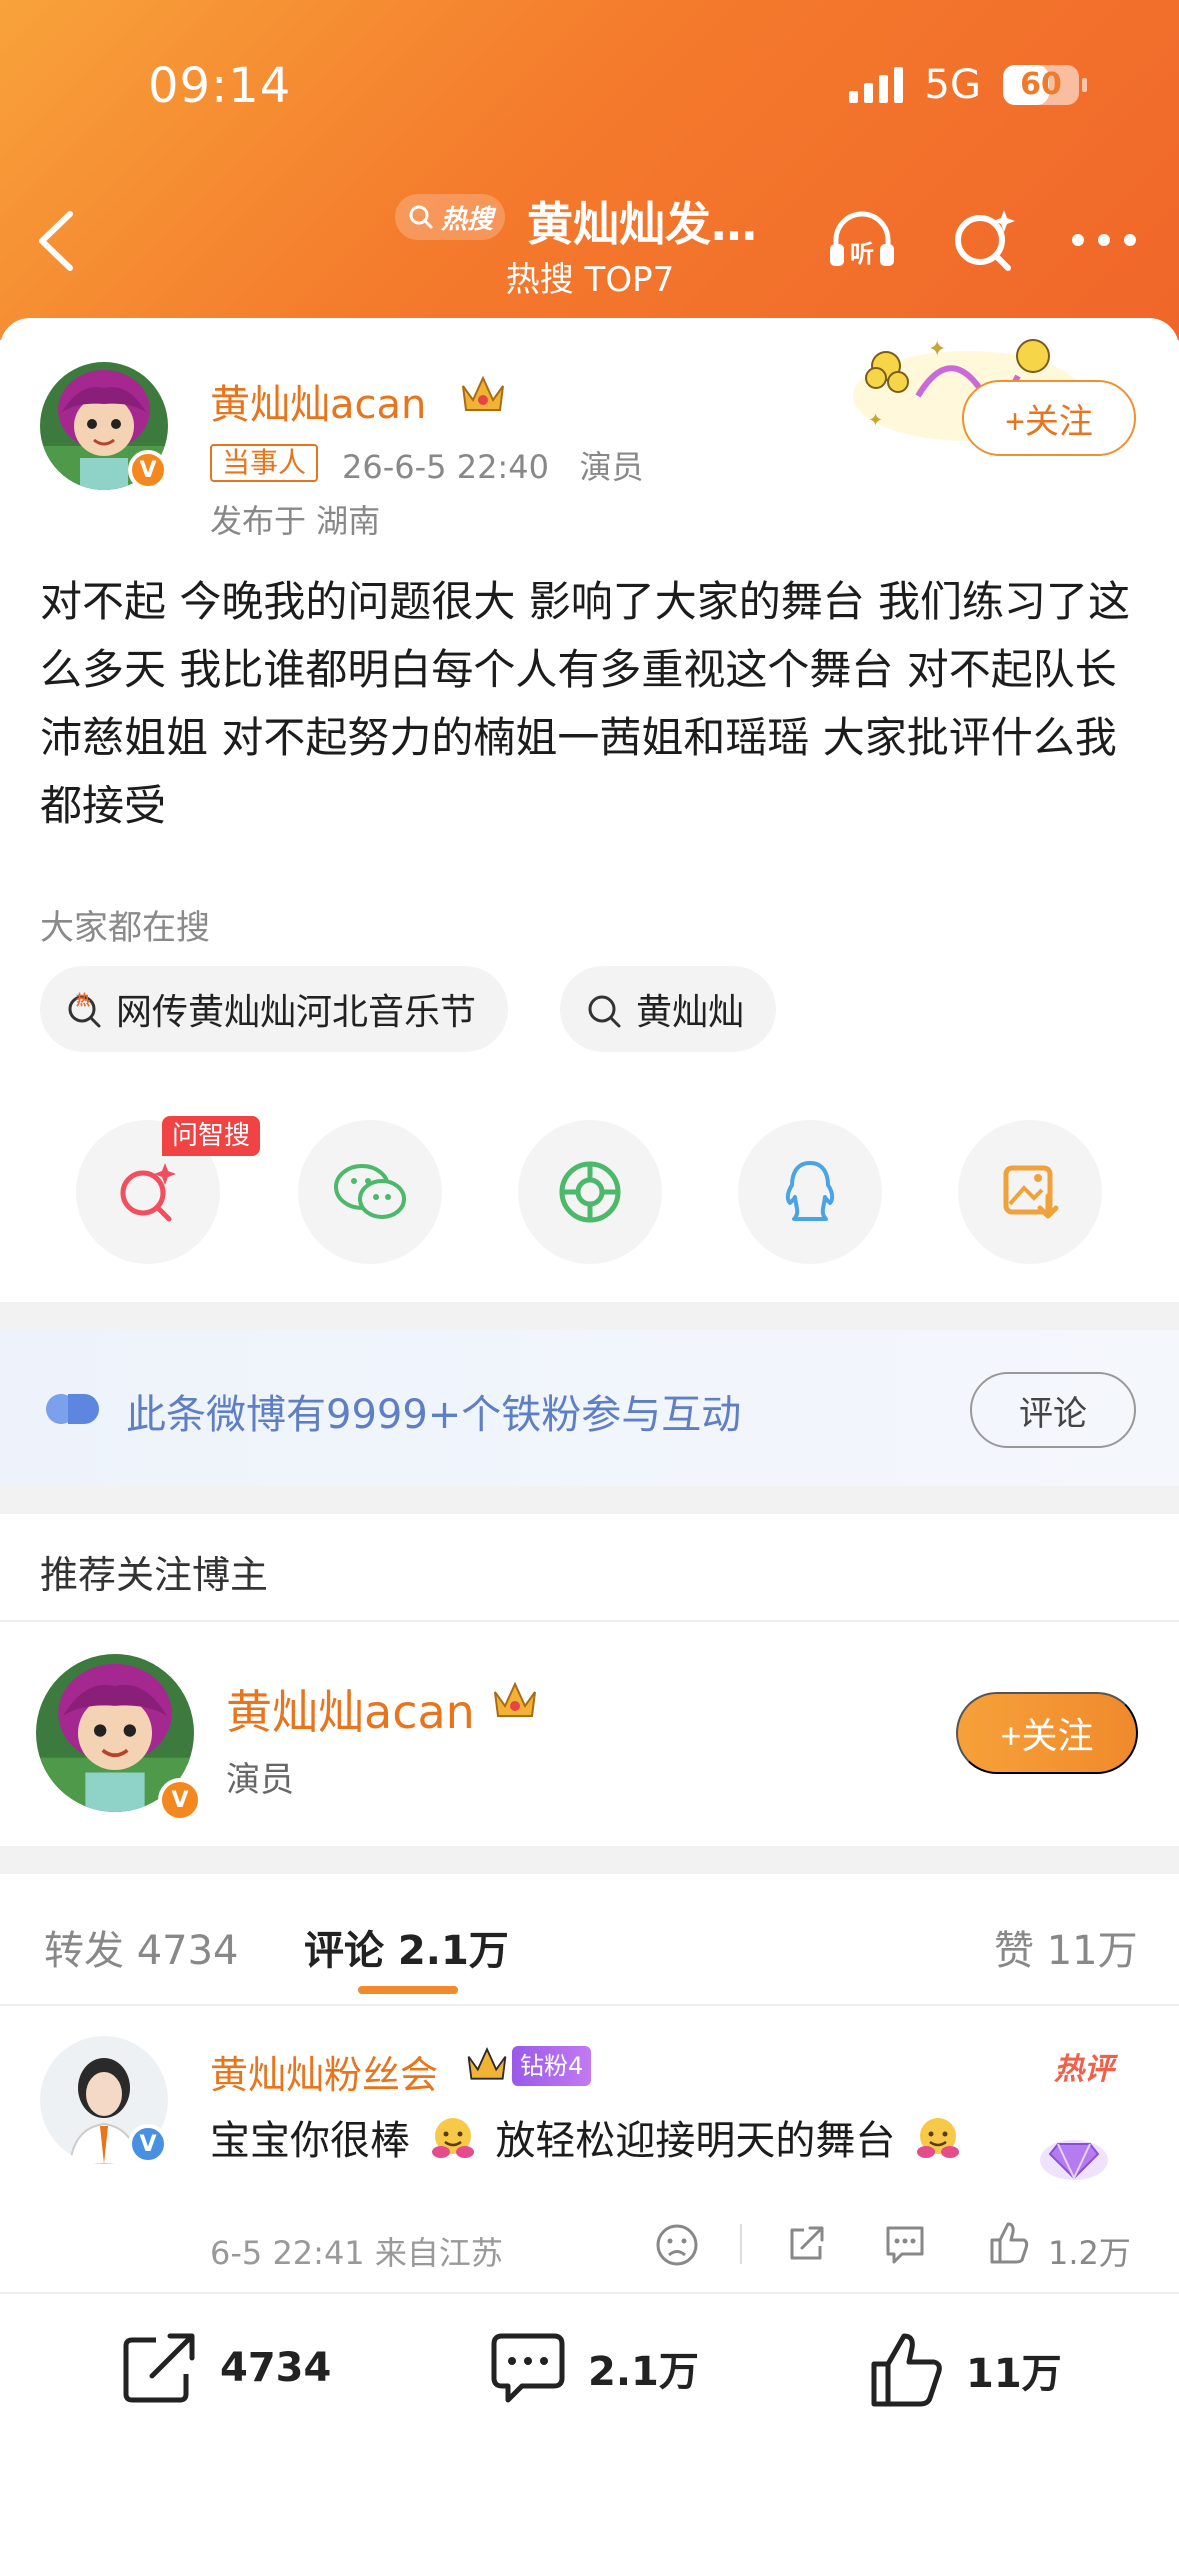 The image size is (1179, 2556). I want to click on bottom-repost-button: 4734, so click(225, 2368).